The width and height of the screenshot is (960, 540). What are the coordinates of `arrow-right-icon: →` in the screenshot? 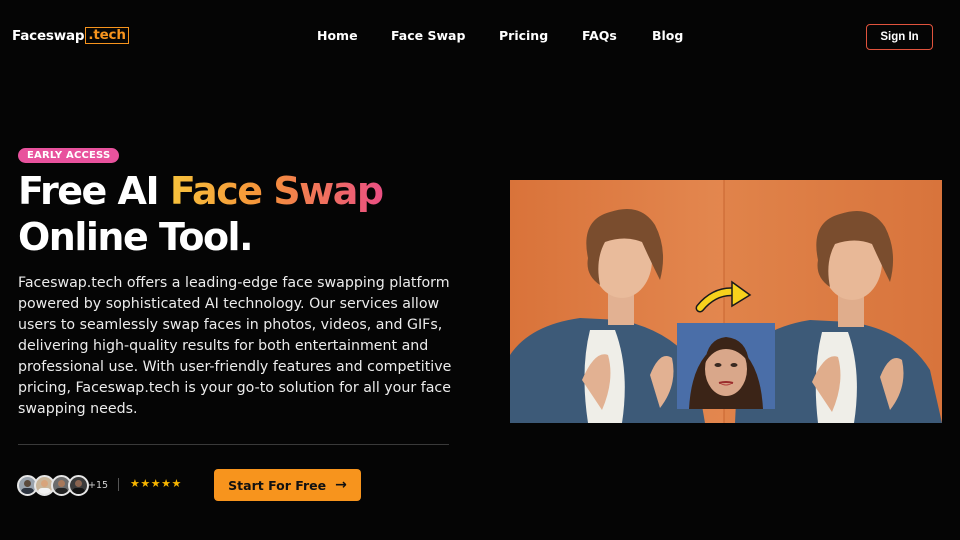 It's located at (341, 485).